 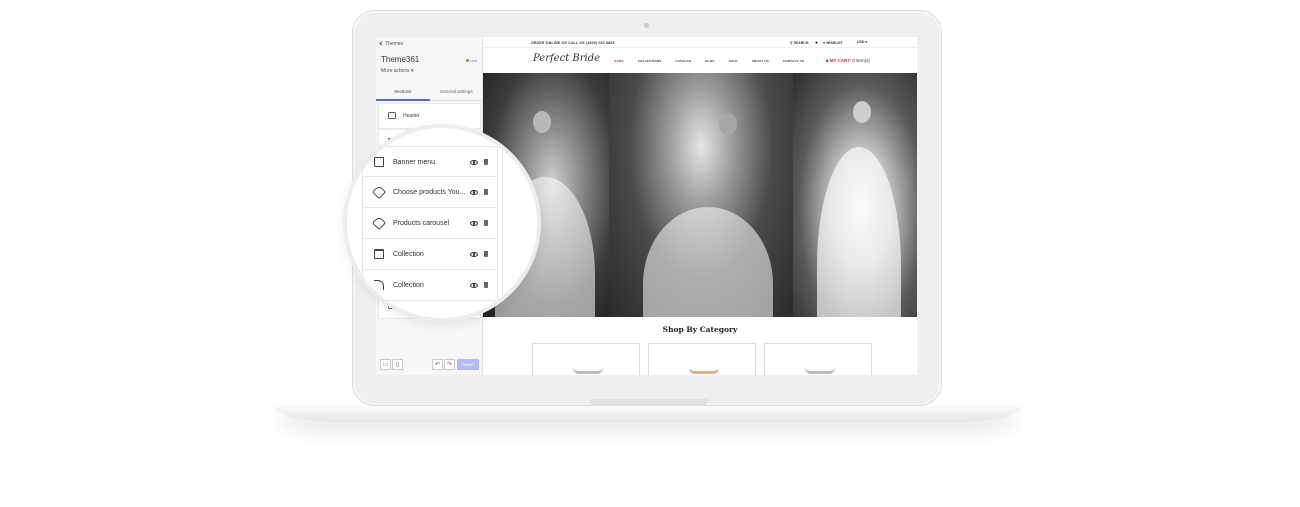 I want to click on search-label: SEARCH, so click(x=801, y=43).